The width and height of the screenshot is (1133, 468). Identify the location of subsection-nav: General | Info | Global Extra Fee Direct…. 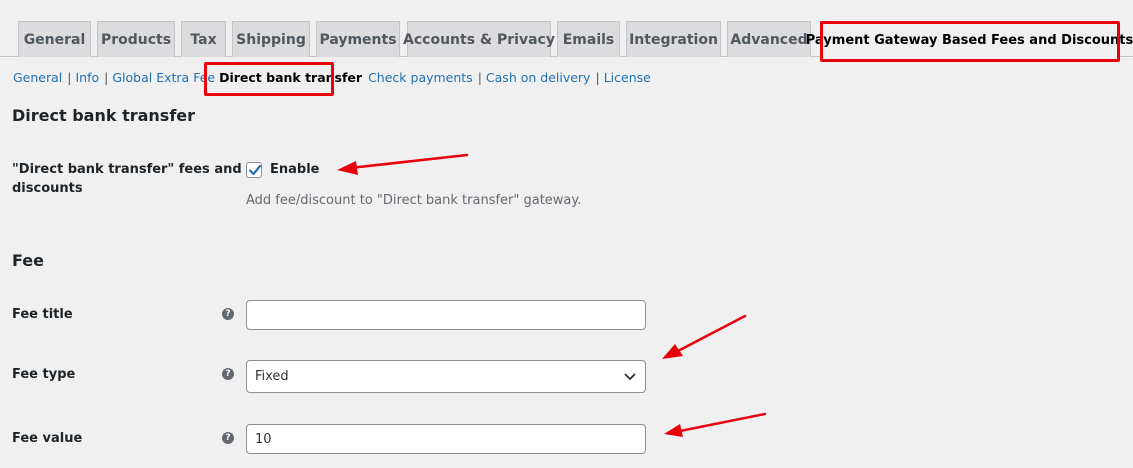
(332, 77).